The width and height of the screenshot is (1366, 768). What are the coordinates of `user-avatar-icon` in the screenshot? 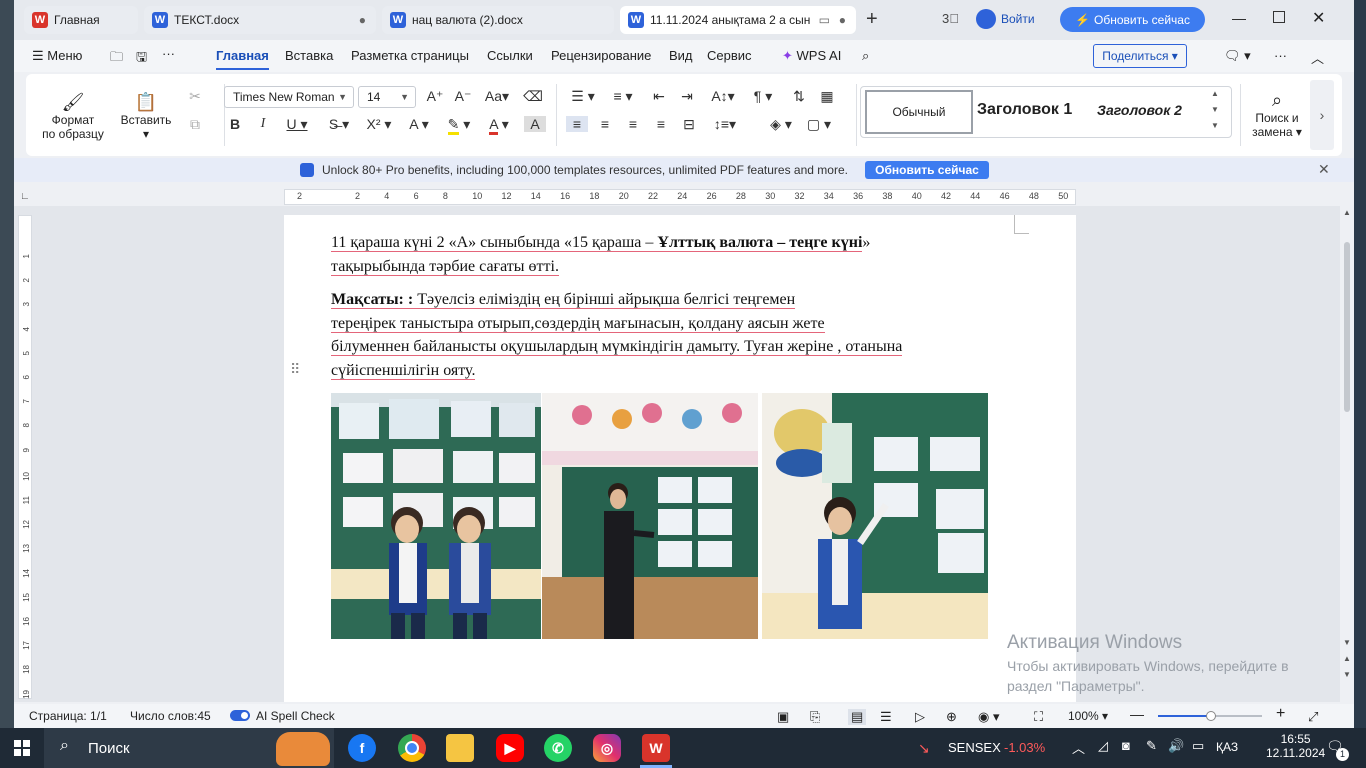 It's located at (986, 19).